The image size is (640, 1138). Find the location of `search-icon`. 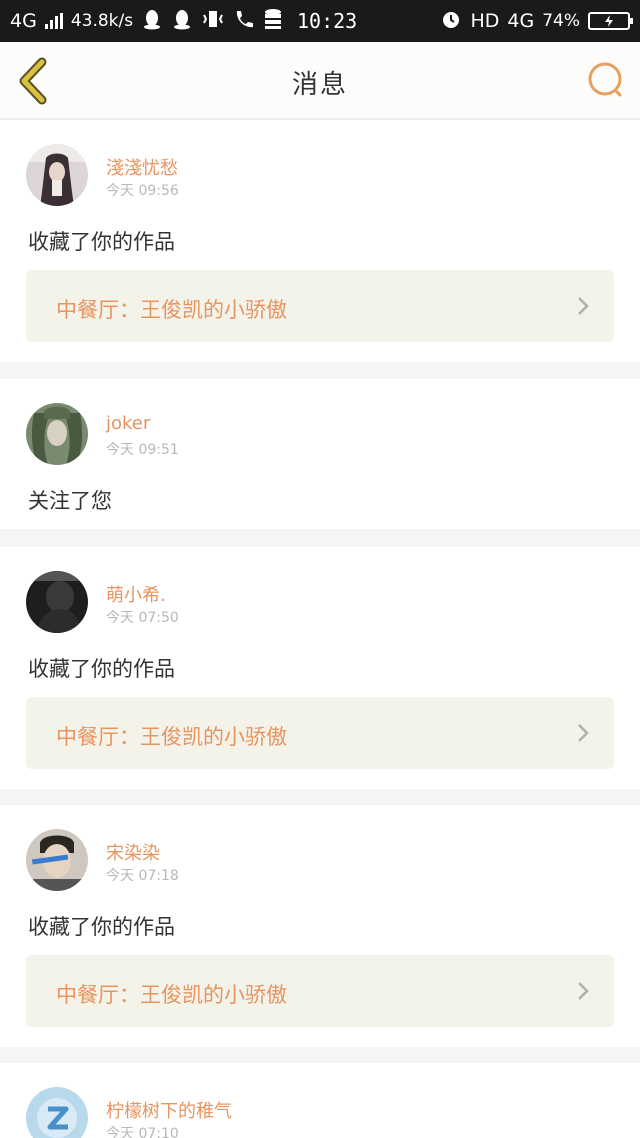

search-icon is located at coordinates (605, 79).